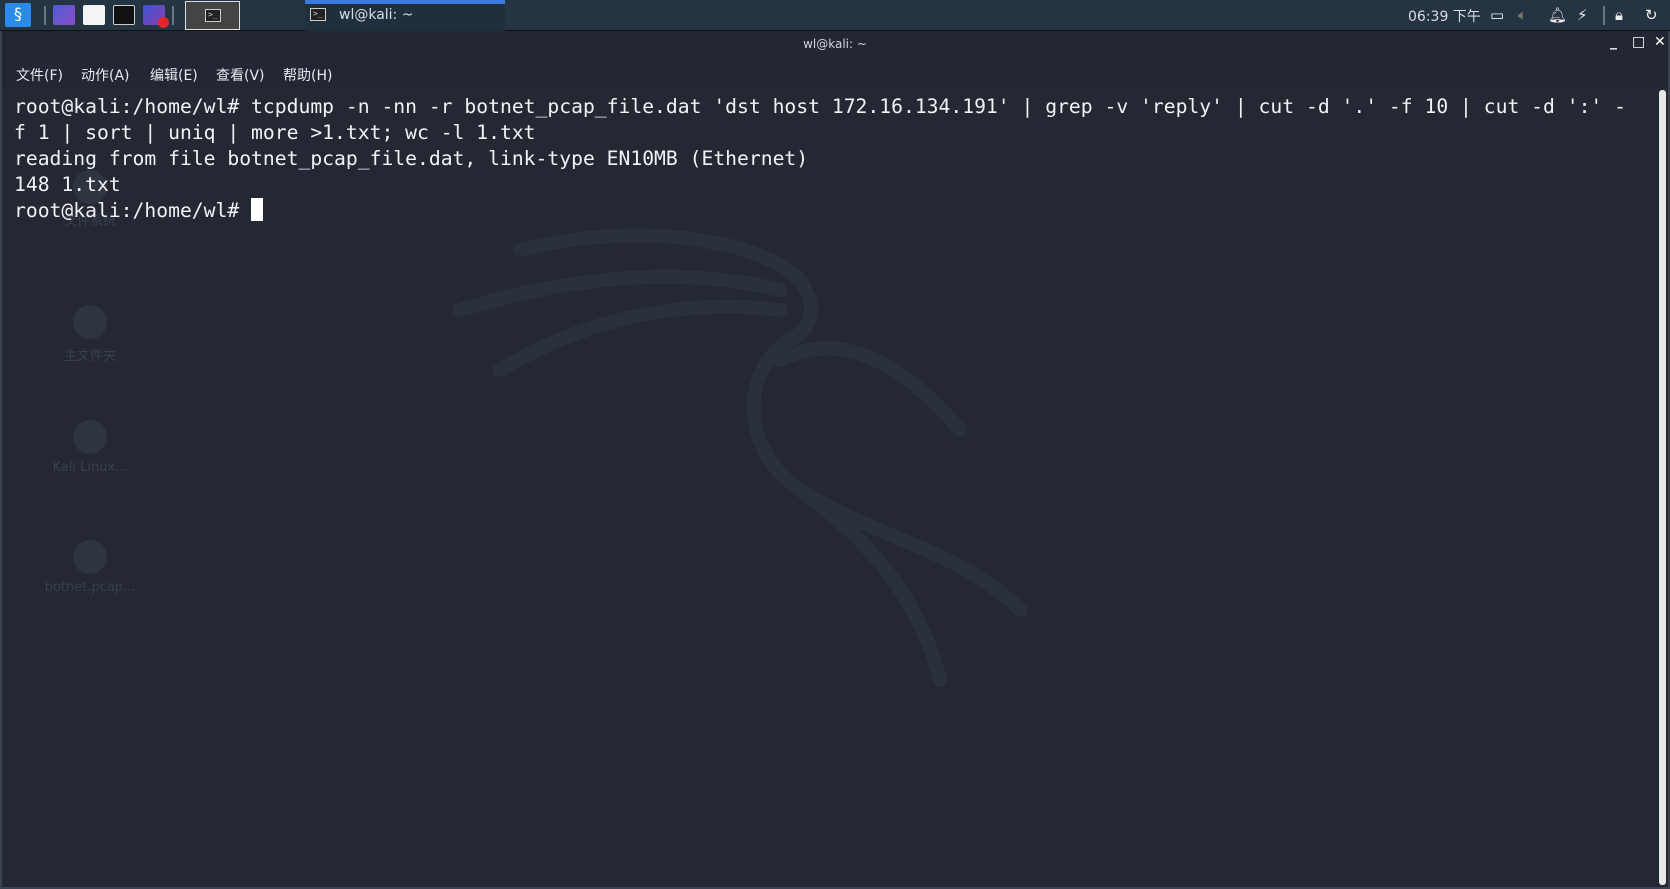  I want to click on logout-icon: ↻, so click(1651, 15).